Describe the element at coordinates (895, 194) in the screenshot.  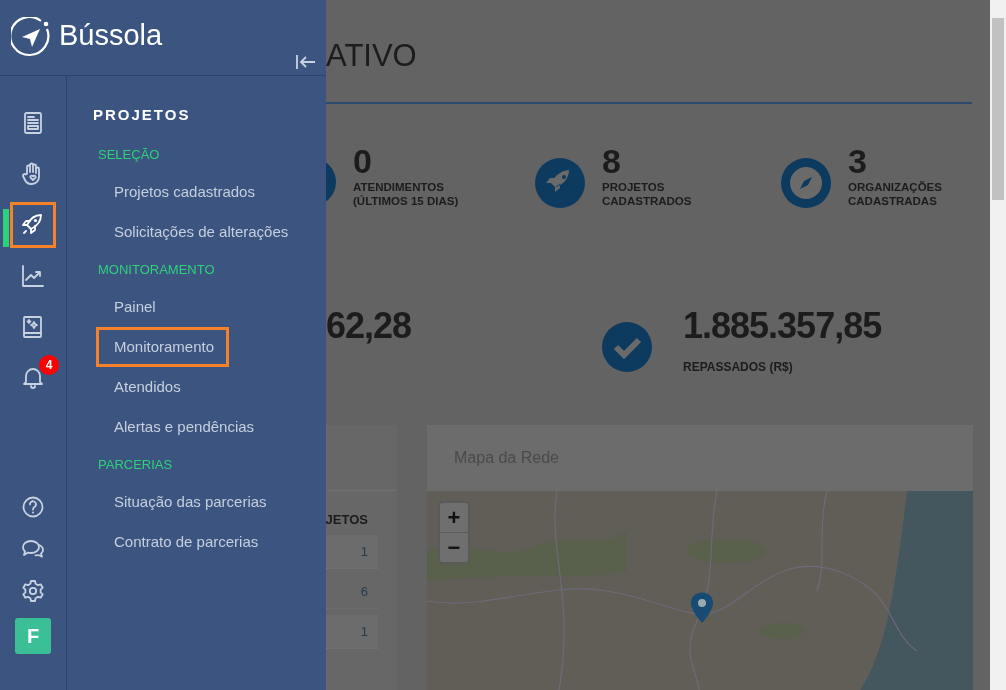
I see `stat-label: ORGANIZAÇÕES CADASTRADAS` at that location.